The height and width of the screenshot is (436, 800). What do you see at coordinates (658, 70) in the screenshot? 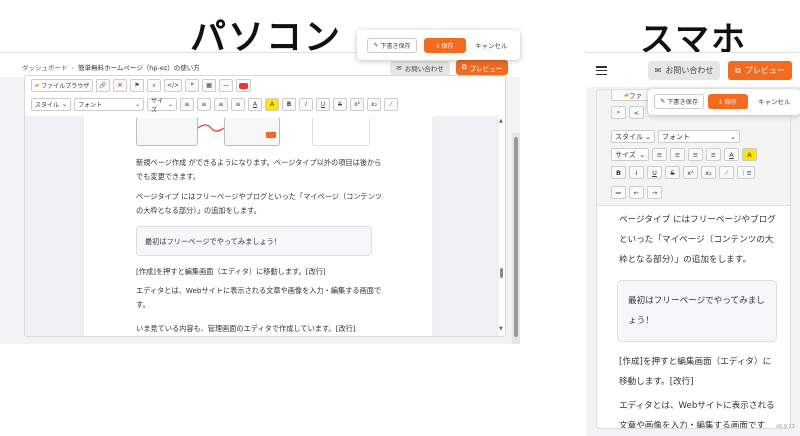
I see `mail-icon: ✉` at bounding box center [658, 70].